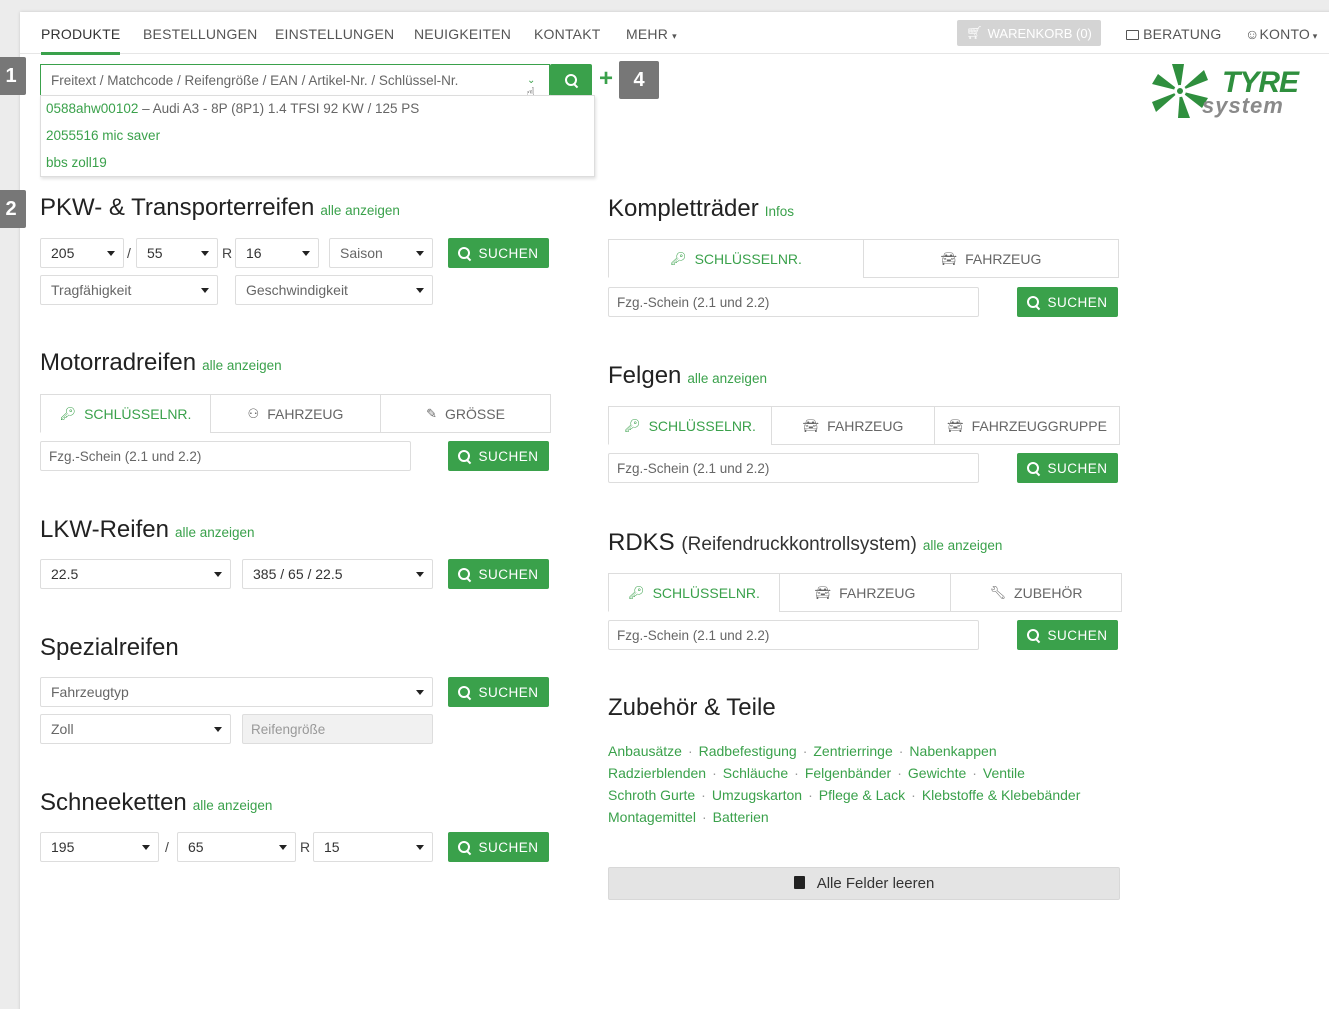 This screenshot has width=1329, height=1009. Describe the element at coordinates (334, 34) in the screenshot. I see `nav-einstellungen: EINSTELLUNGEN` at that location.